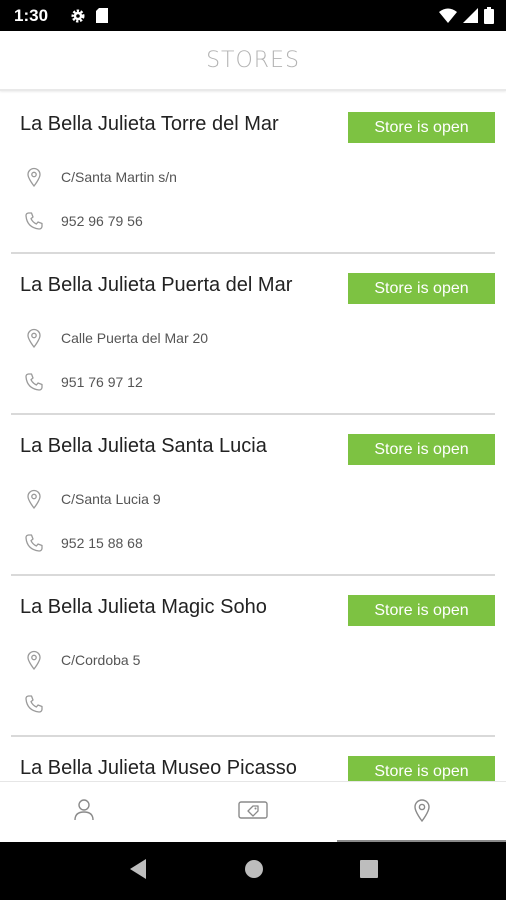 The height and width of the screenshot is (900, 506). What do you see at coordinates (102, 15) in the screenshot?
I see `sd-card-icon` at bounding box center [102, 15].